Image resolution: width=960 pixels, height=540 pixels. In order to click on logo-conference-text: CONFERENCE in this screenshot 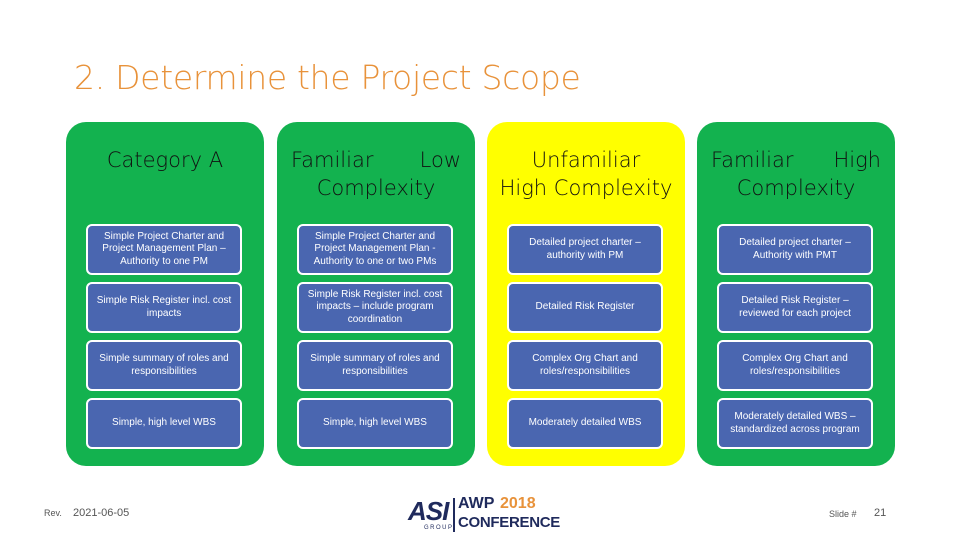, I will do `click(509, 522)`.